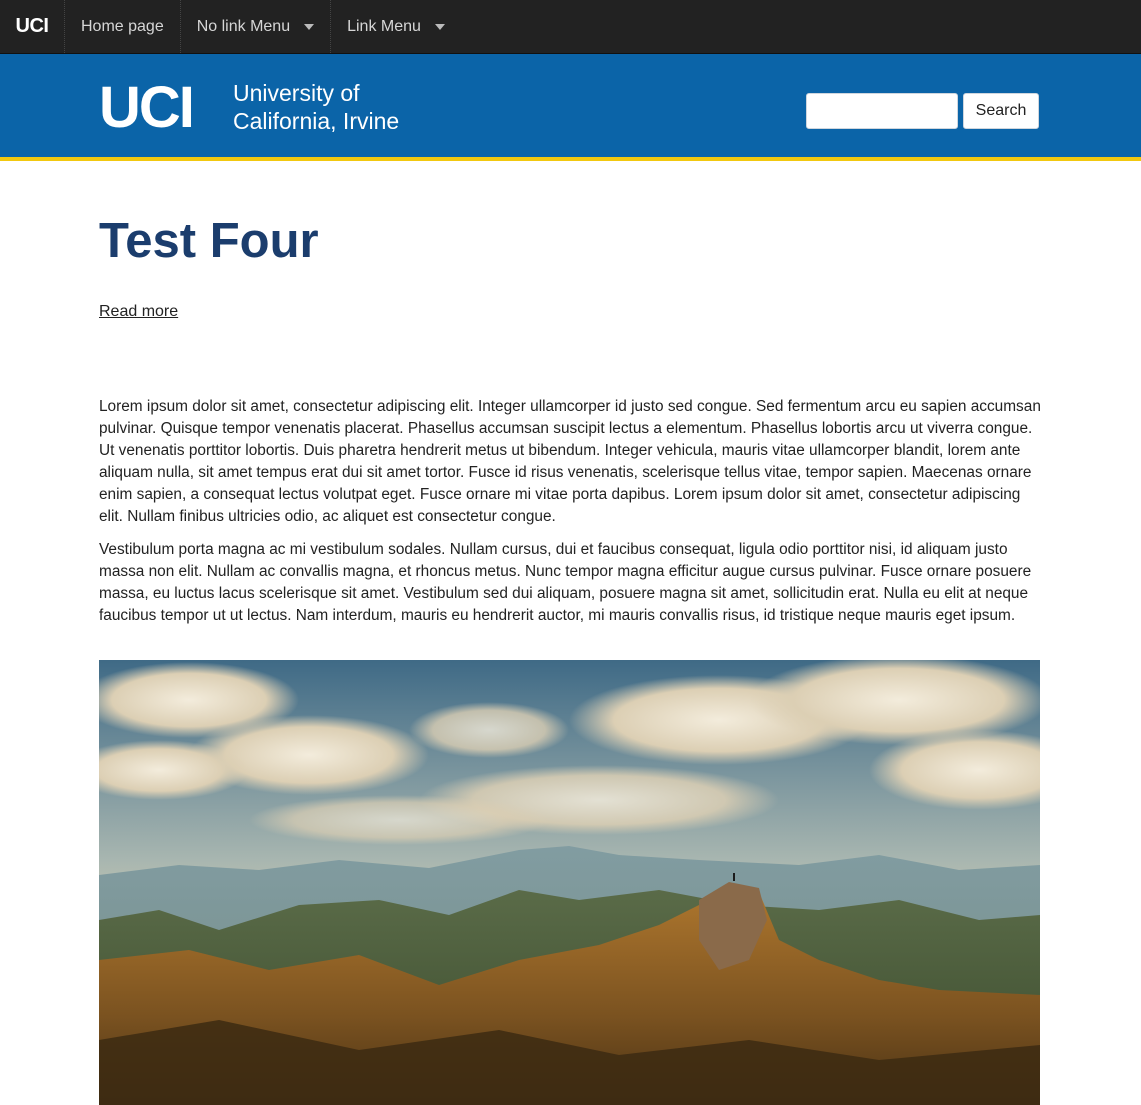 This screenshot has width=1141, height=1105. Describe the element at coordinates (384, 26) in the screenshot. I see `nav-item-label: Link Menu` at that location.